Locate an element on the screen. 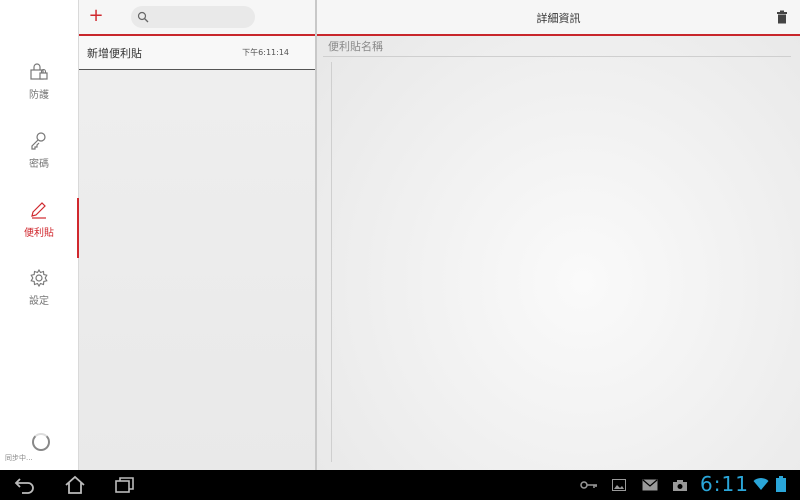 The width and height of the screenshot is (800, 500). search-icon is located at coordinates (143, 17).